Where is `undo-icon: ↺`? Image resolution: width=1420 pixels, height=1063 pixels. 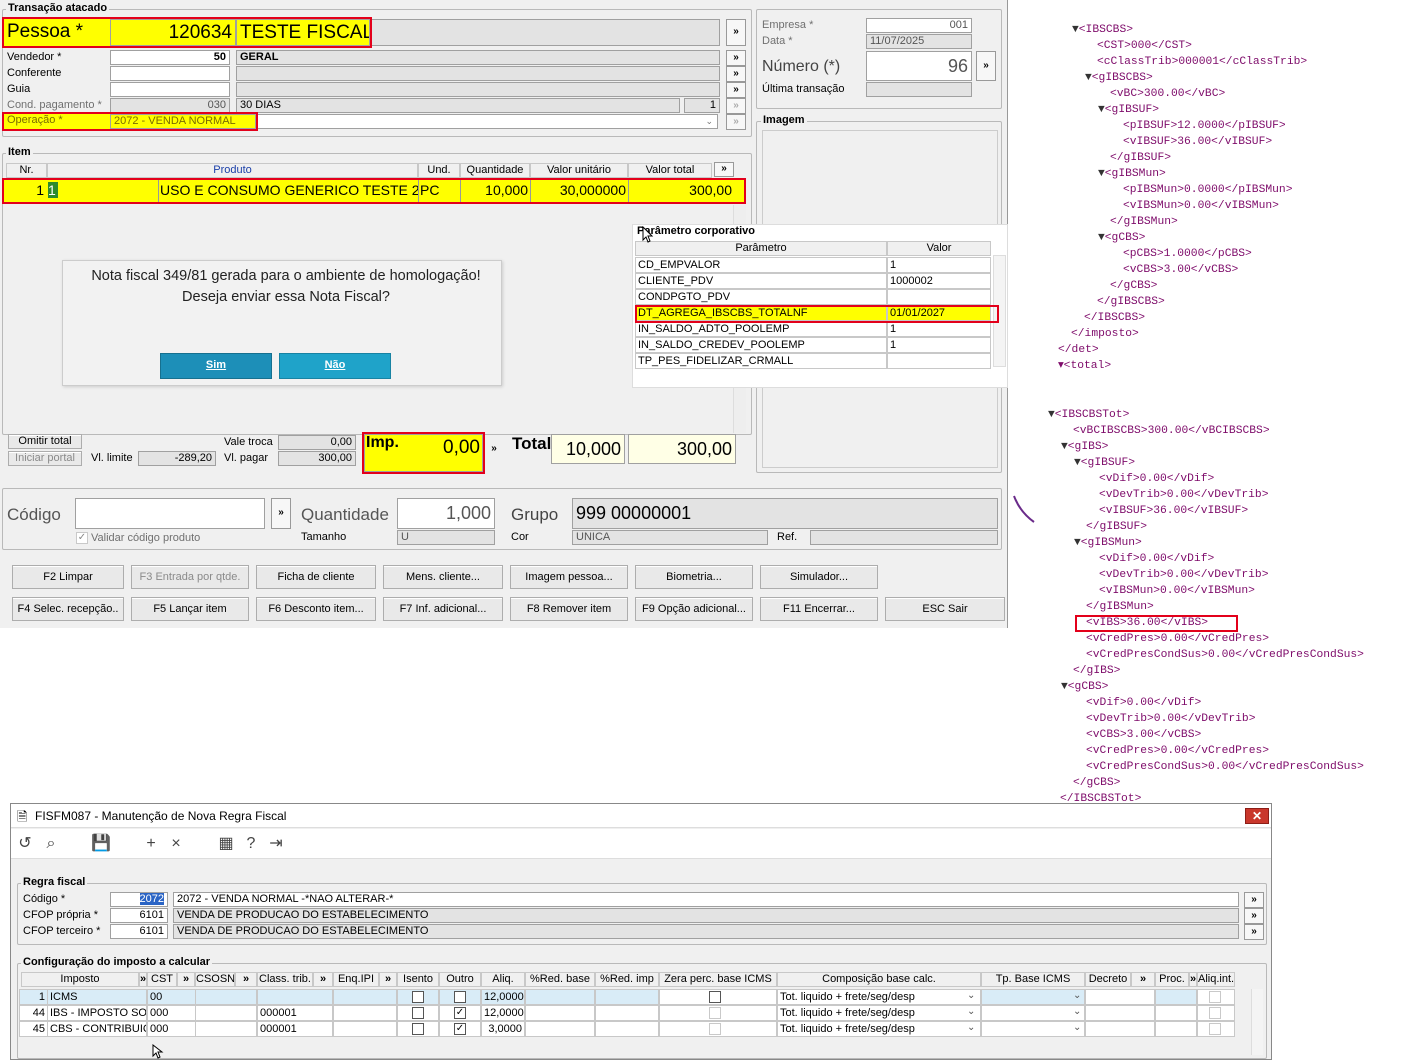
undo-icon: ↺ is located at coordinates (25, 844).